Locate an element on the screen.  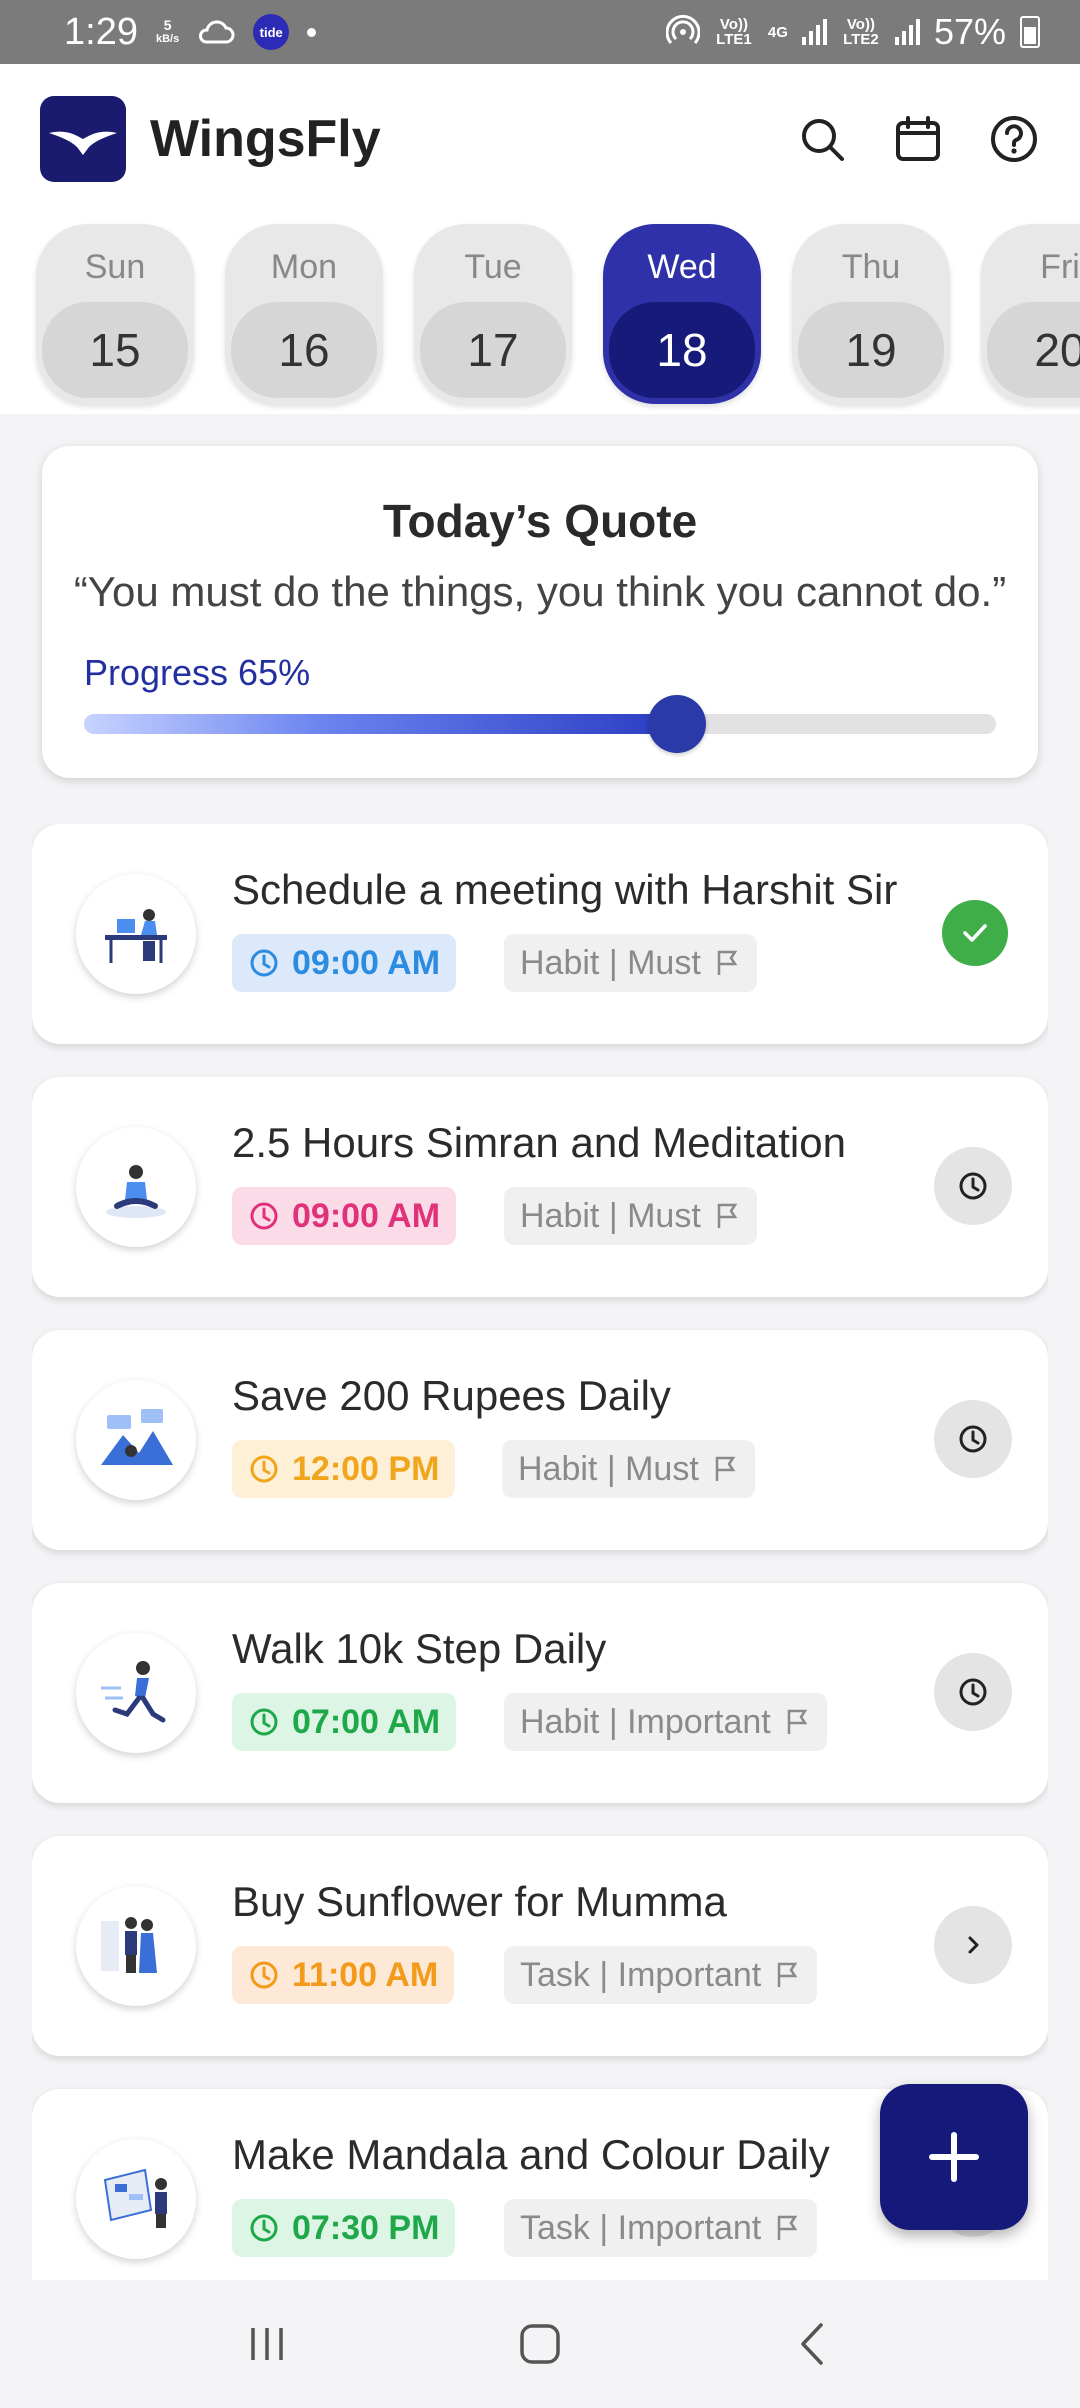
desk-work-icon is located at coordinates (136, 936).